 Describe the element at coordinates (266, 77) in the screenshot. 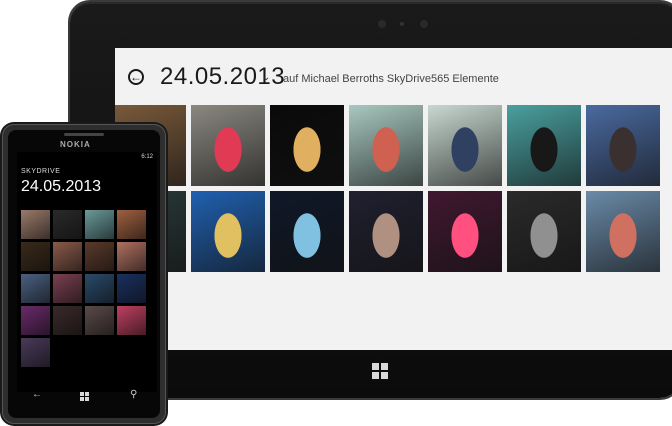

I see `chevron-down-icon: ⌄` at that location.